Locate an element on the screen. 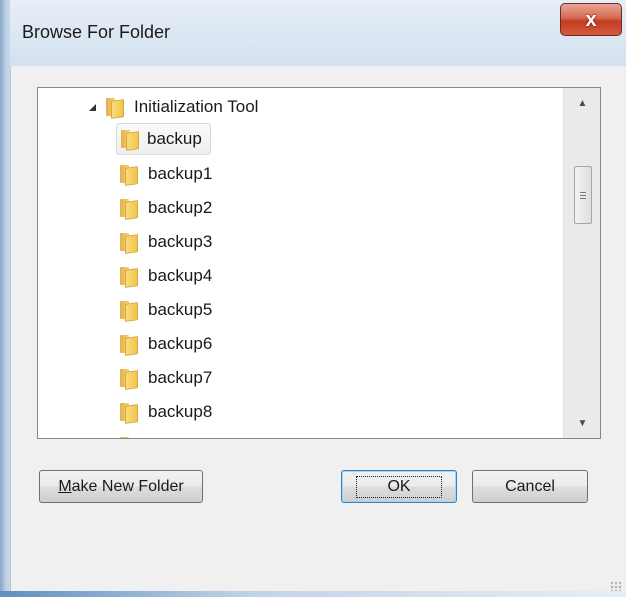  selection-highlight: backup is located at coordinates (163, 139).